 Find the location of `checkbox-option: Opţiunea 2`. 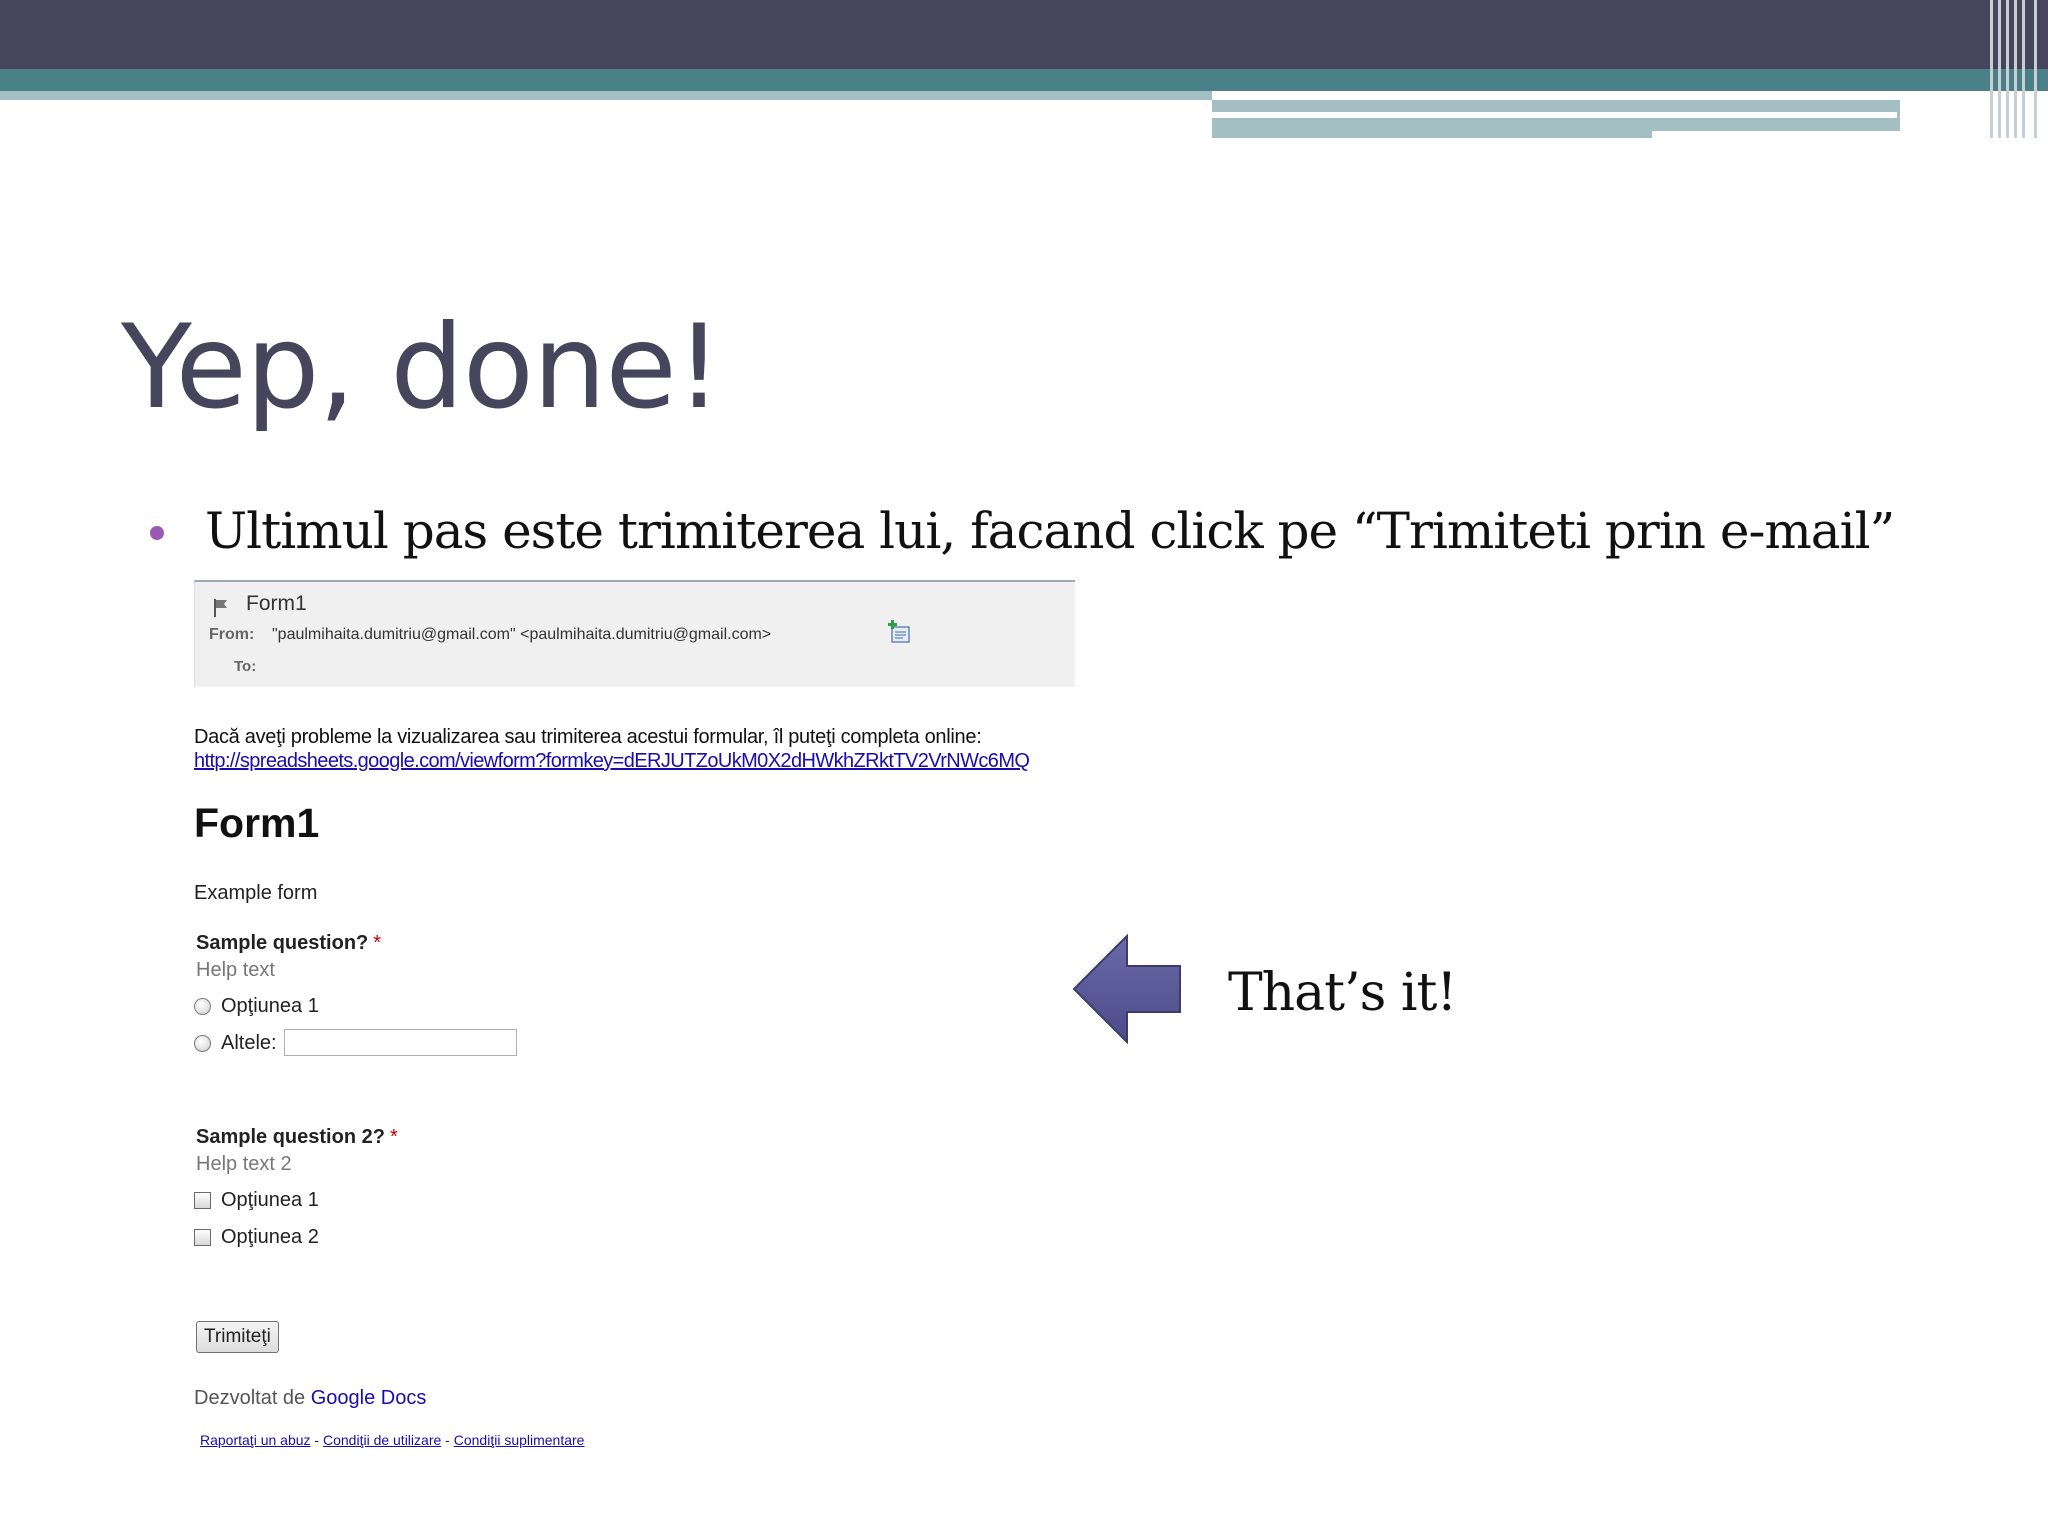

checkbox-option: Opţiunea 2 is located at coordinates (256, 1237).